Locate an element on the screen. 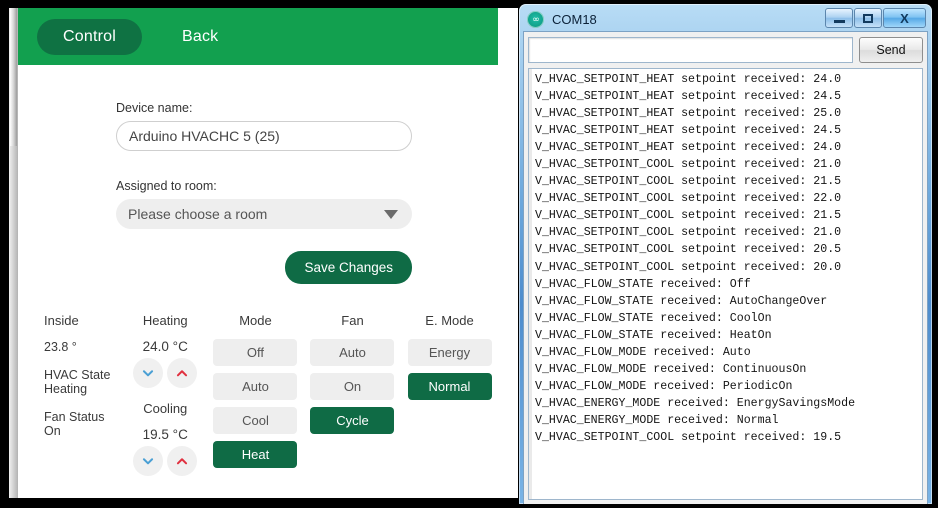 Image resolution: width=938 pixels, height=508 pixels. heating-label: Heating is located at coordinates (165, 320).